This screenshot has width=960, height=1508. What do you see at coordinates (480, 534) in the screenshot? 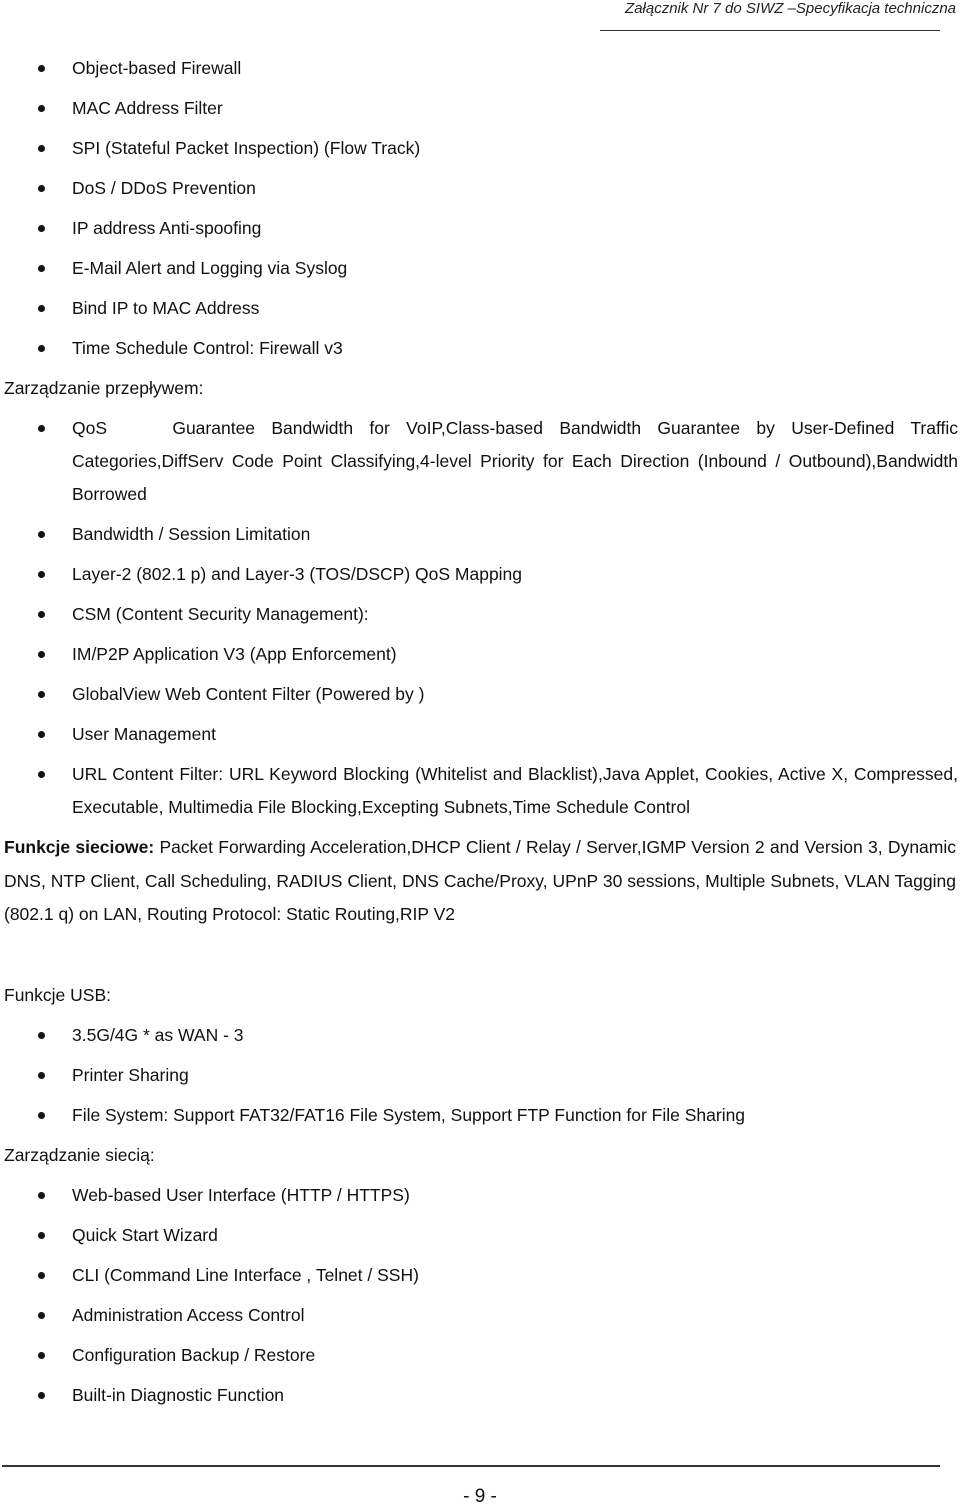
I see `list-item: Bandwidth / Session Limitation` at bounding box center [480, 534].